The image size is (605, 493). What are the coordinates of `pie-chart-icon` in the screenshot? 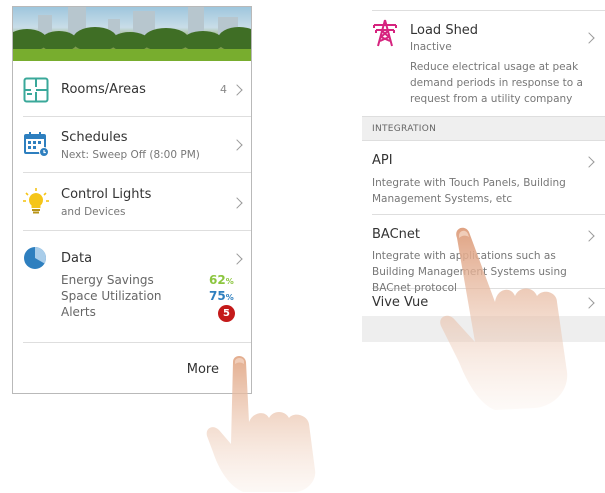 It's located at (36, 258).